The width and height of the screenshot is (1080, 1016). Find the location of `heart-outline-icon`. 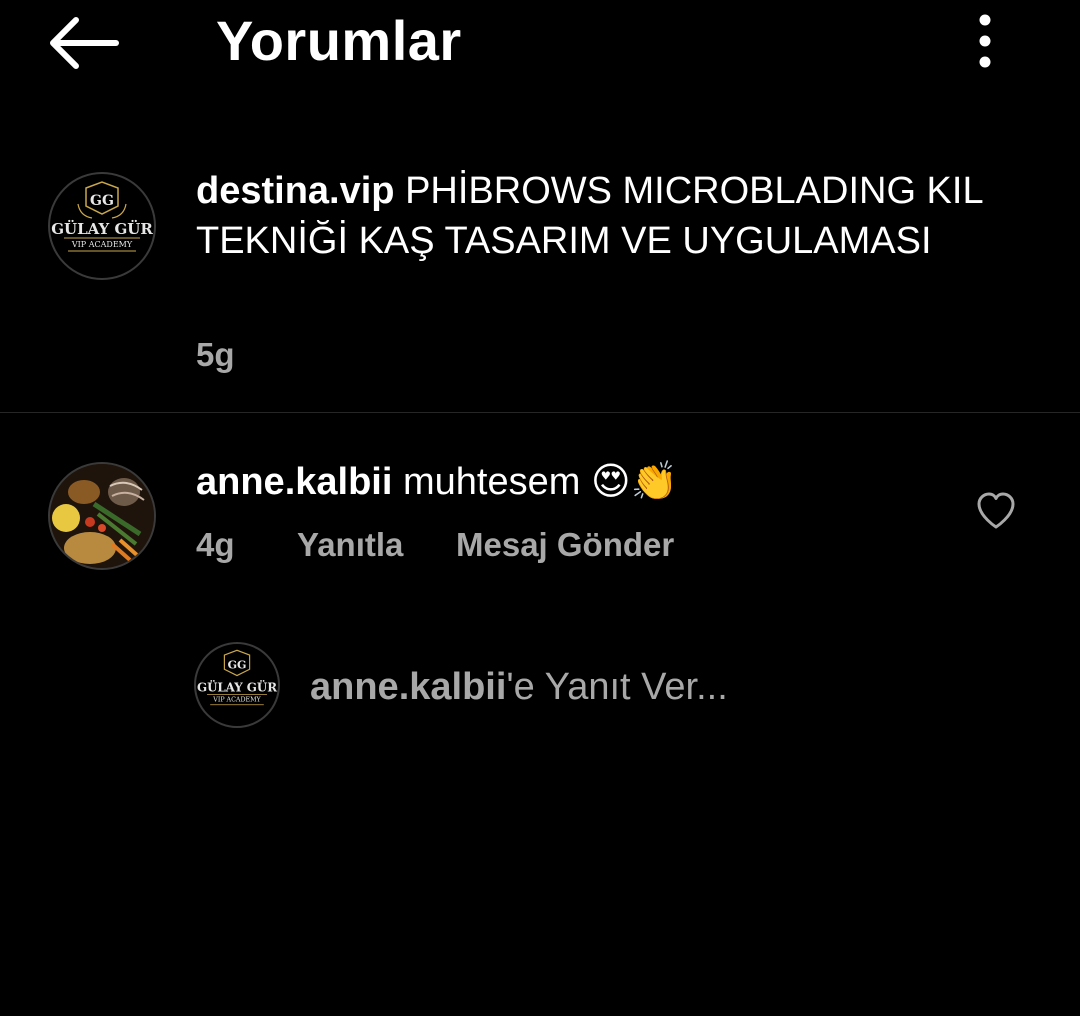

heart-outline-icon is located at coordinates (996, 510).